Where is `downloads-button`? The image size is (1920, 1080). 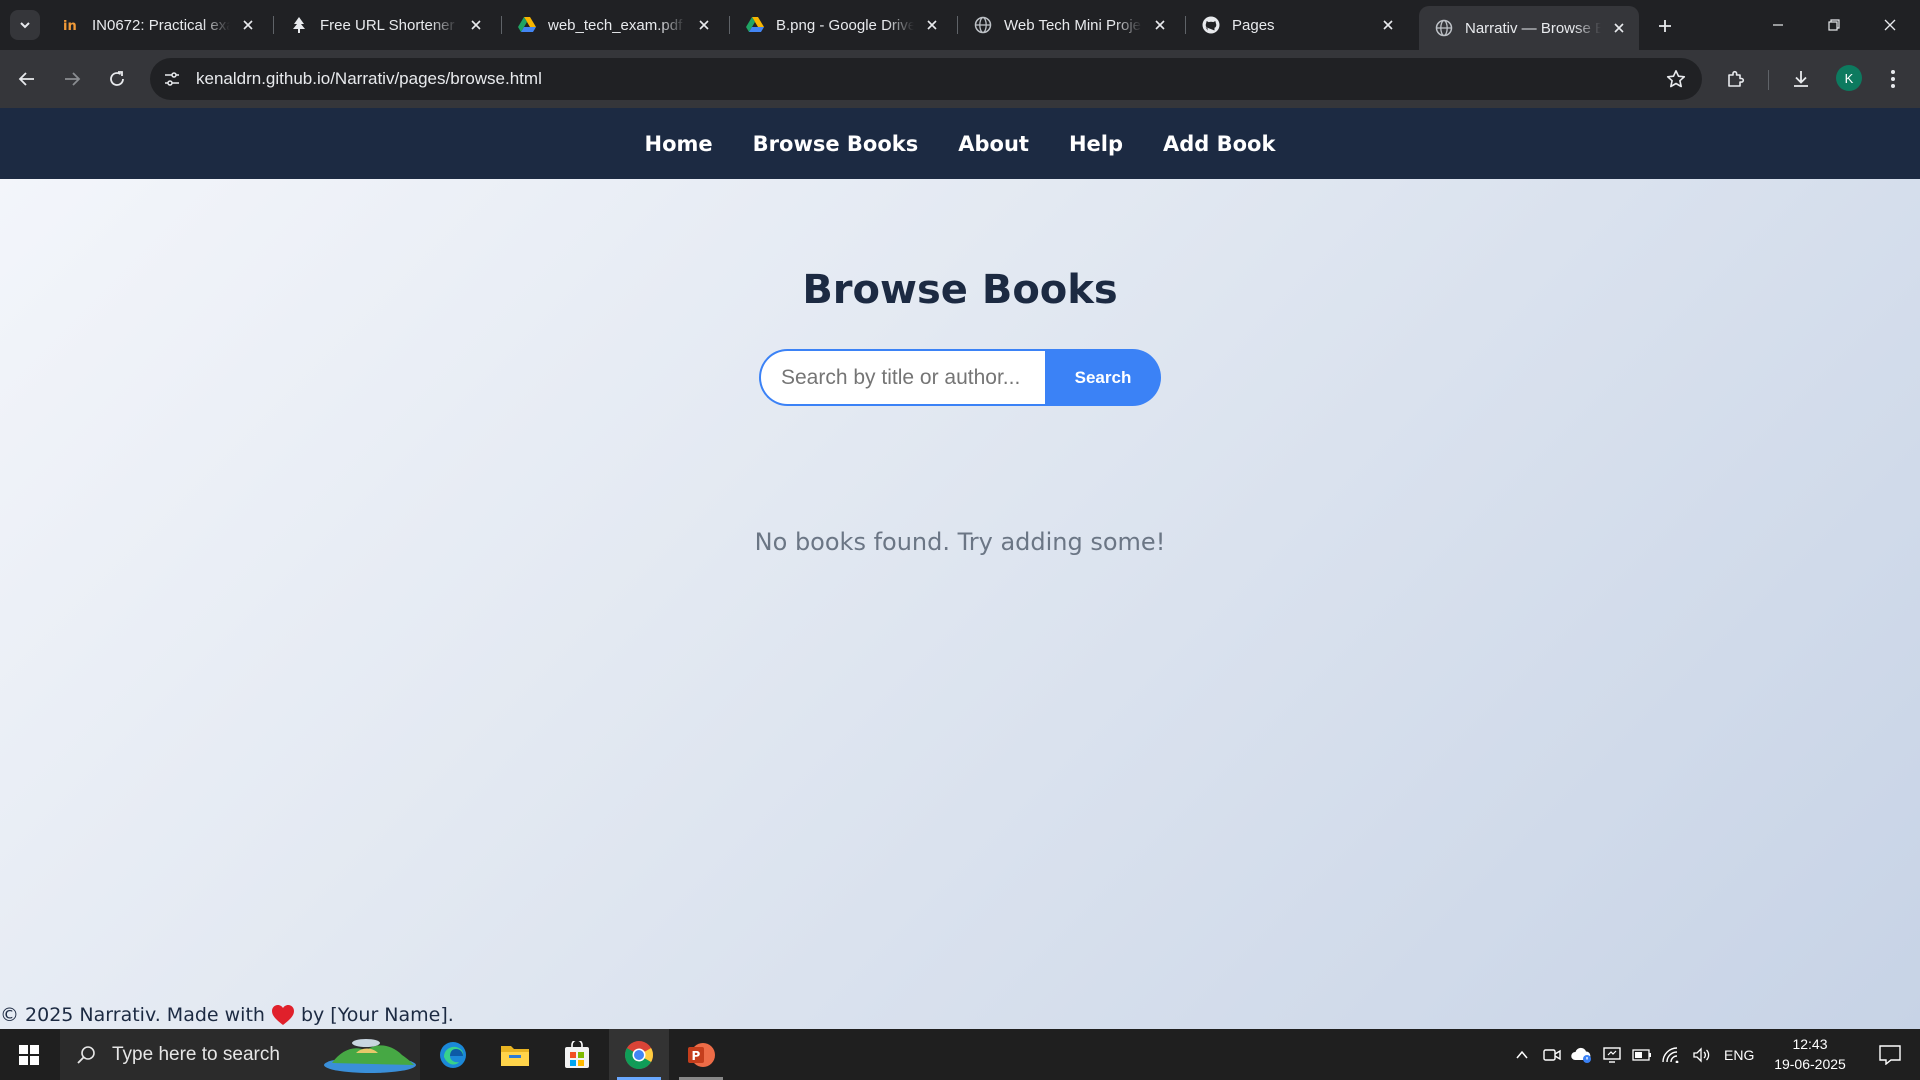 downloads-button is located at coordinates (1801, 79).